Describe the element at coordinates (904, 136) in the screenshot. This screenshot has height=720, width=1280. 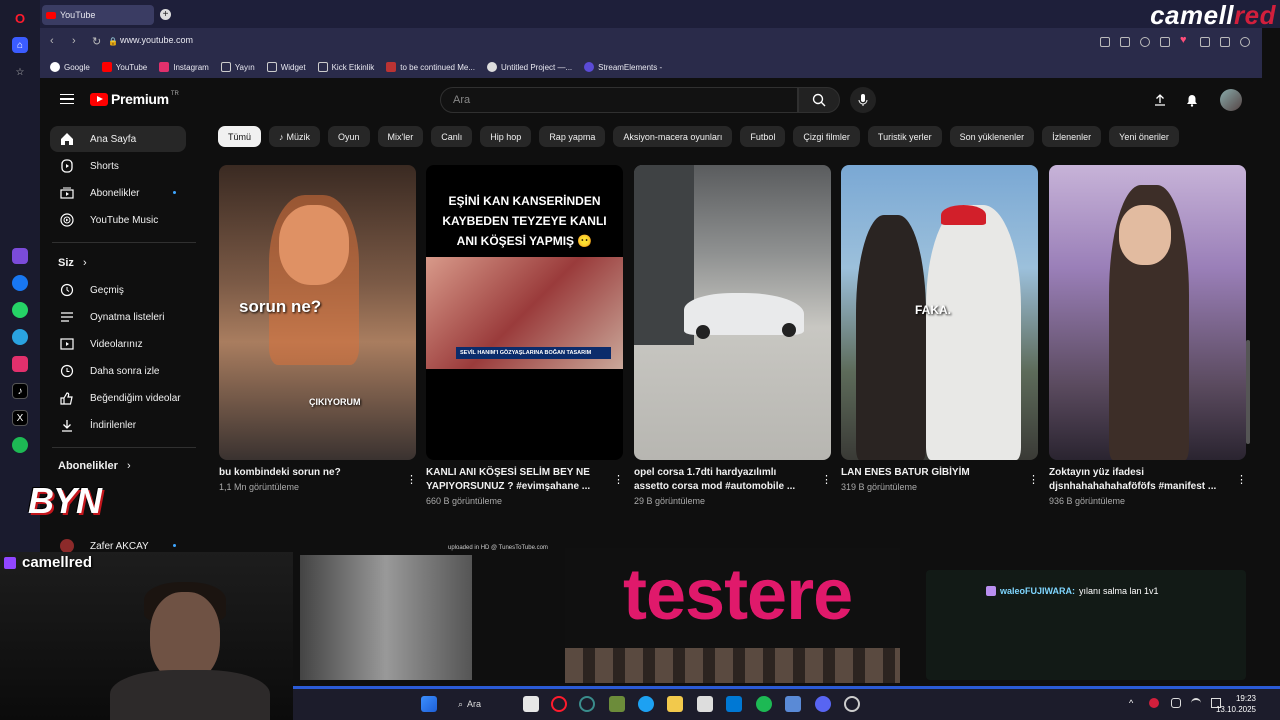
I see `chip-tourist-places: Turistik yerler` at that location.